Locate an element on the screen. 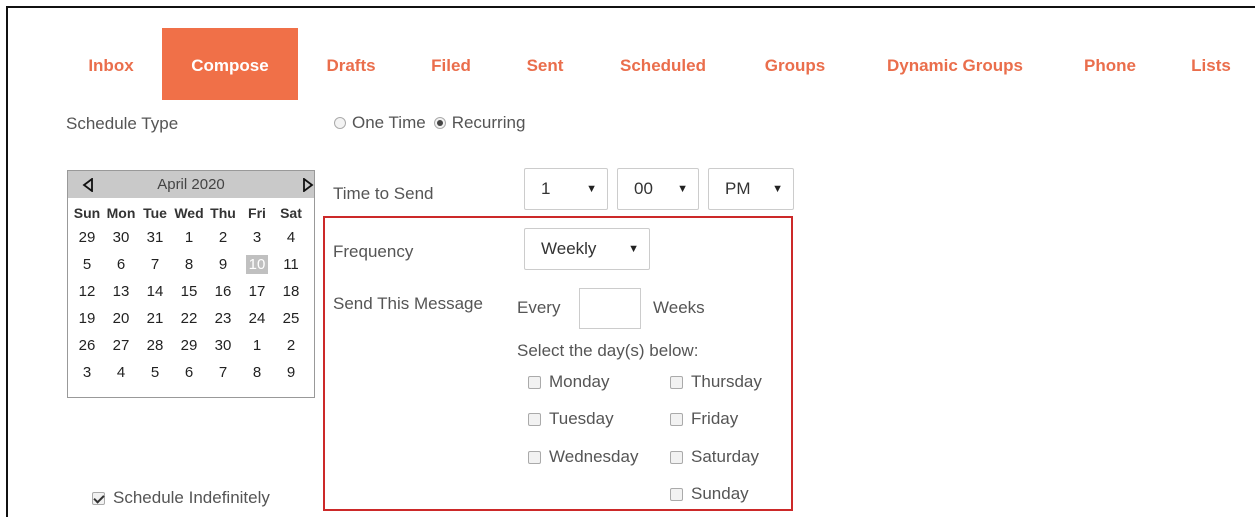  calendar-day-number: 18 is located at coordinates (291, 291).